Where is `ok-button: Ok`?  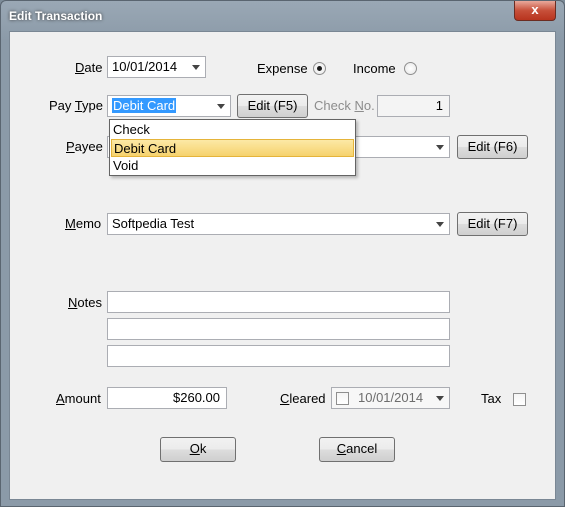
ok-button: Ok is located at coordinates (198, 449).